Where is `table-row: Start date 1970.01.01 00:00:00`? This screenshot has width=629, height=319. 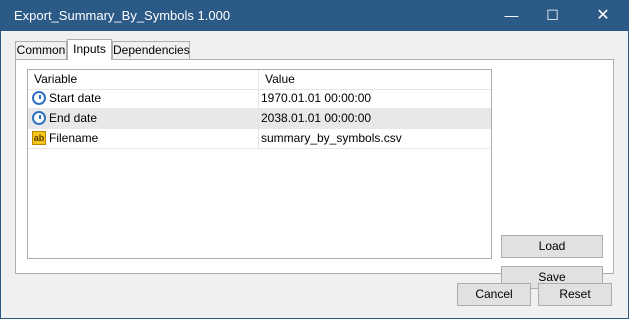
table-row: Start date 1970.01.01 00:00:00 is located at coordinates (259, 99).